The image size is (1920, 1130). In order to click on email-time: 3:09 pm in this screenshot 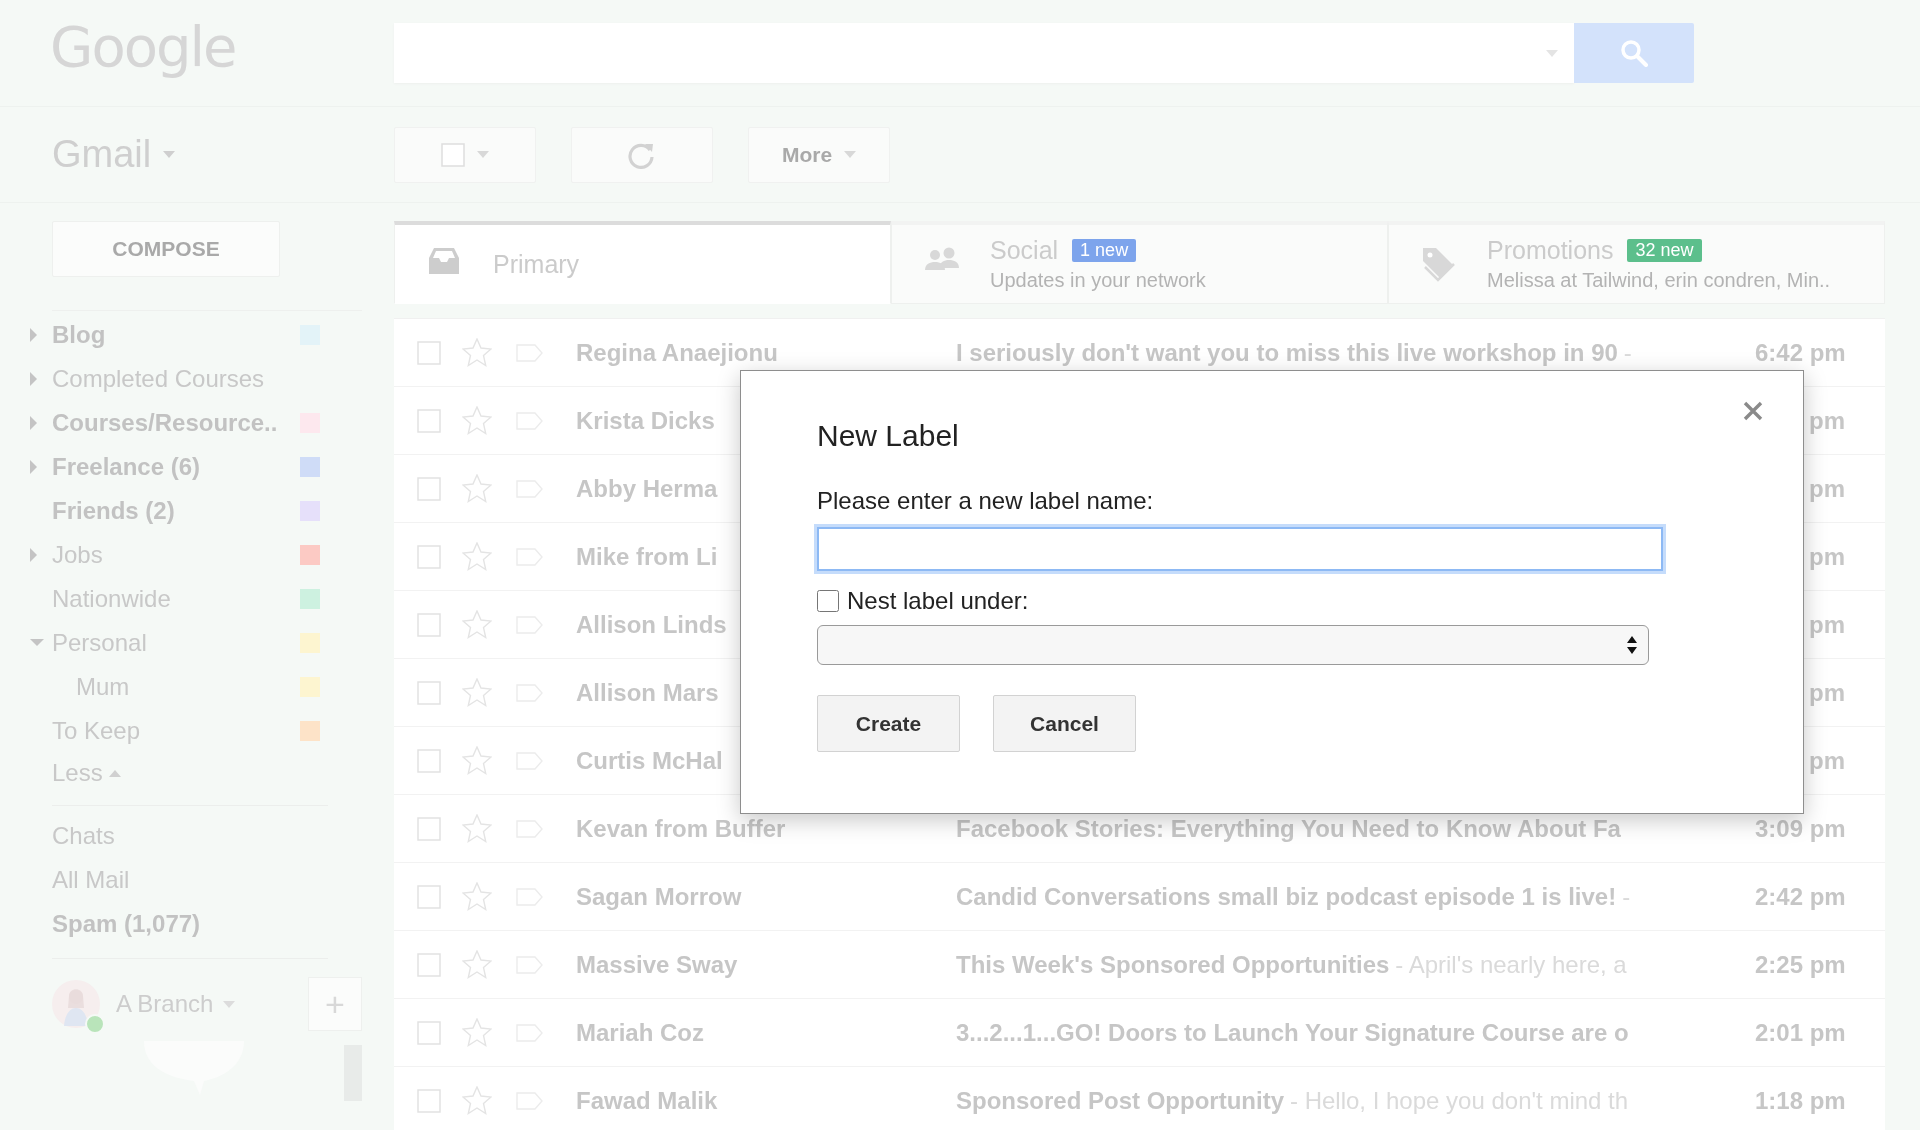, I will do `click(1801, 828)`.